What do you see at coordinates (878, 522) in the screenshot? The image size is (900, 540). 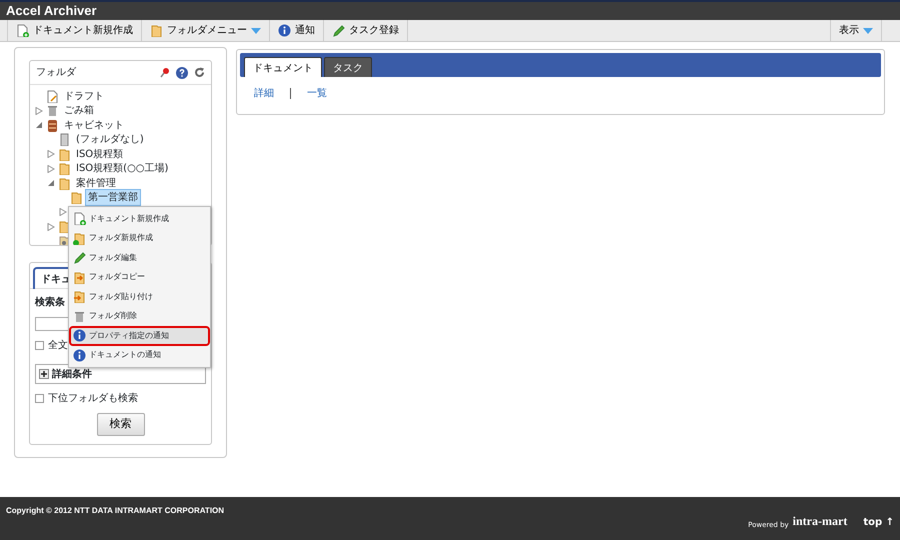 I see `top-link: top ↑` at bounding box center [878, 522].